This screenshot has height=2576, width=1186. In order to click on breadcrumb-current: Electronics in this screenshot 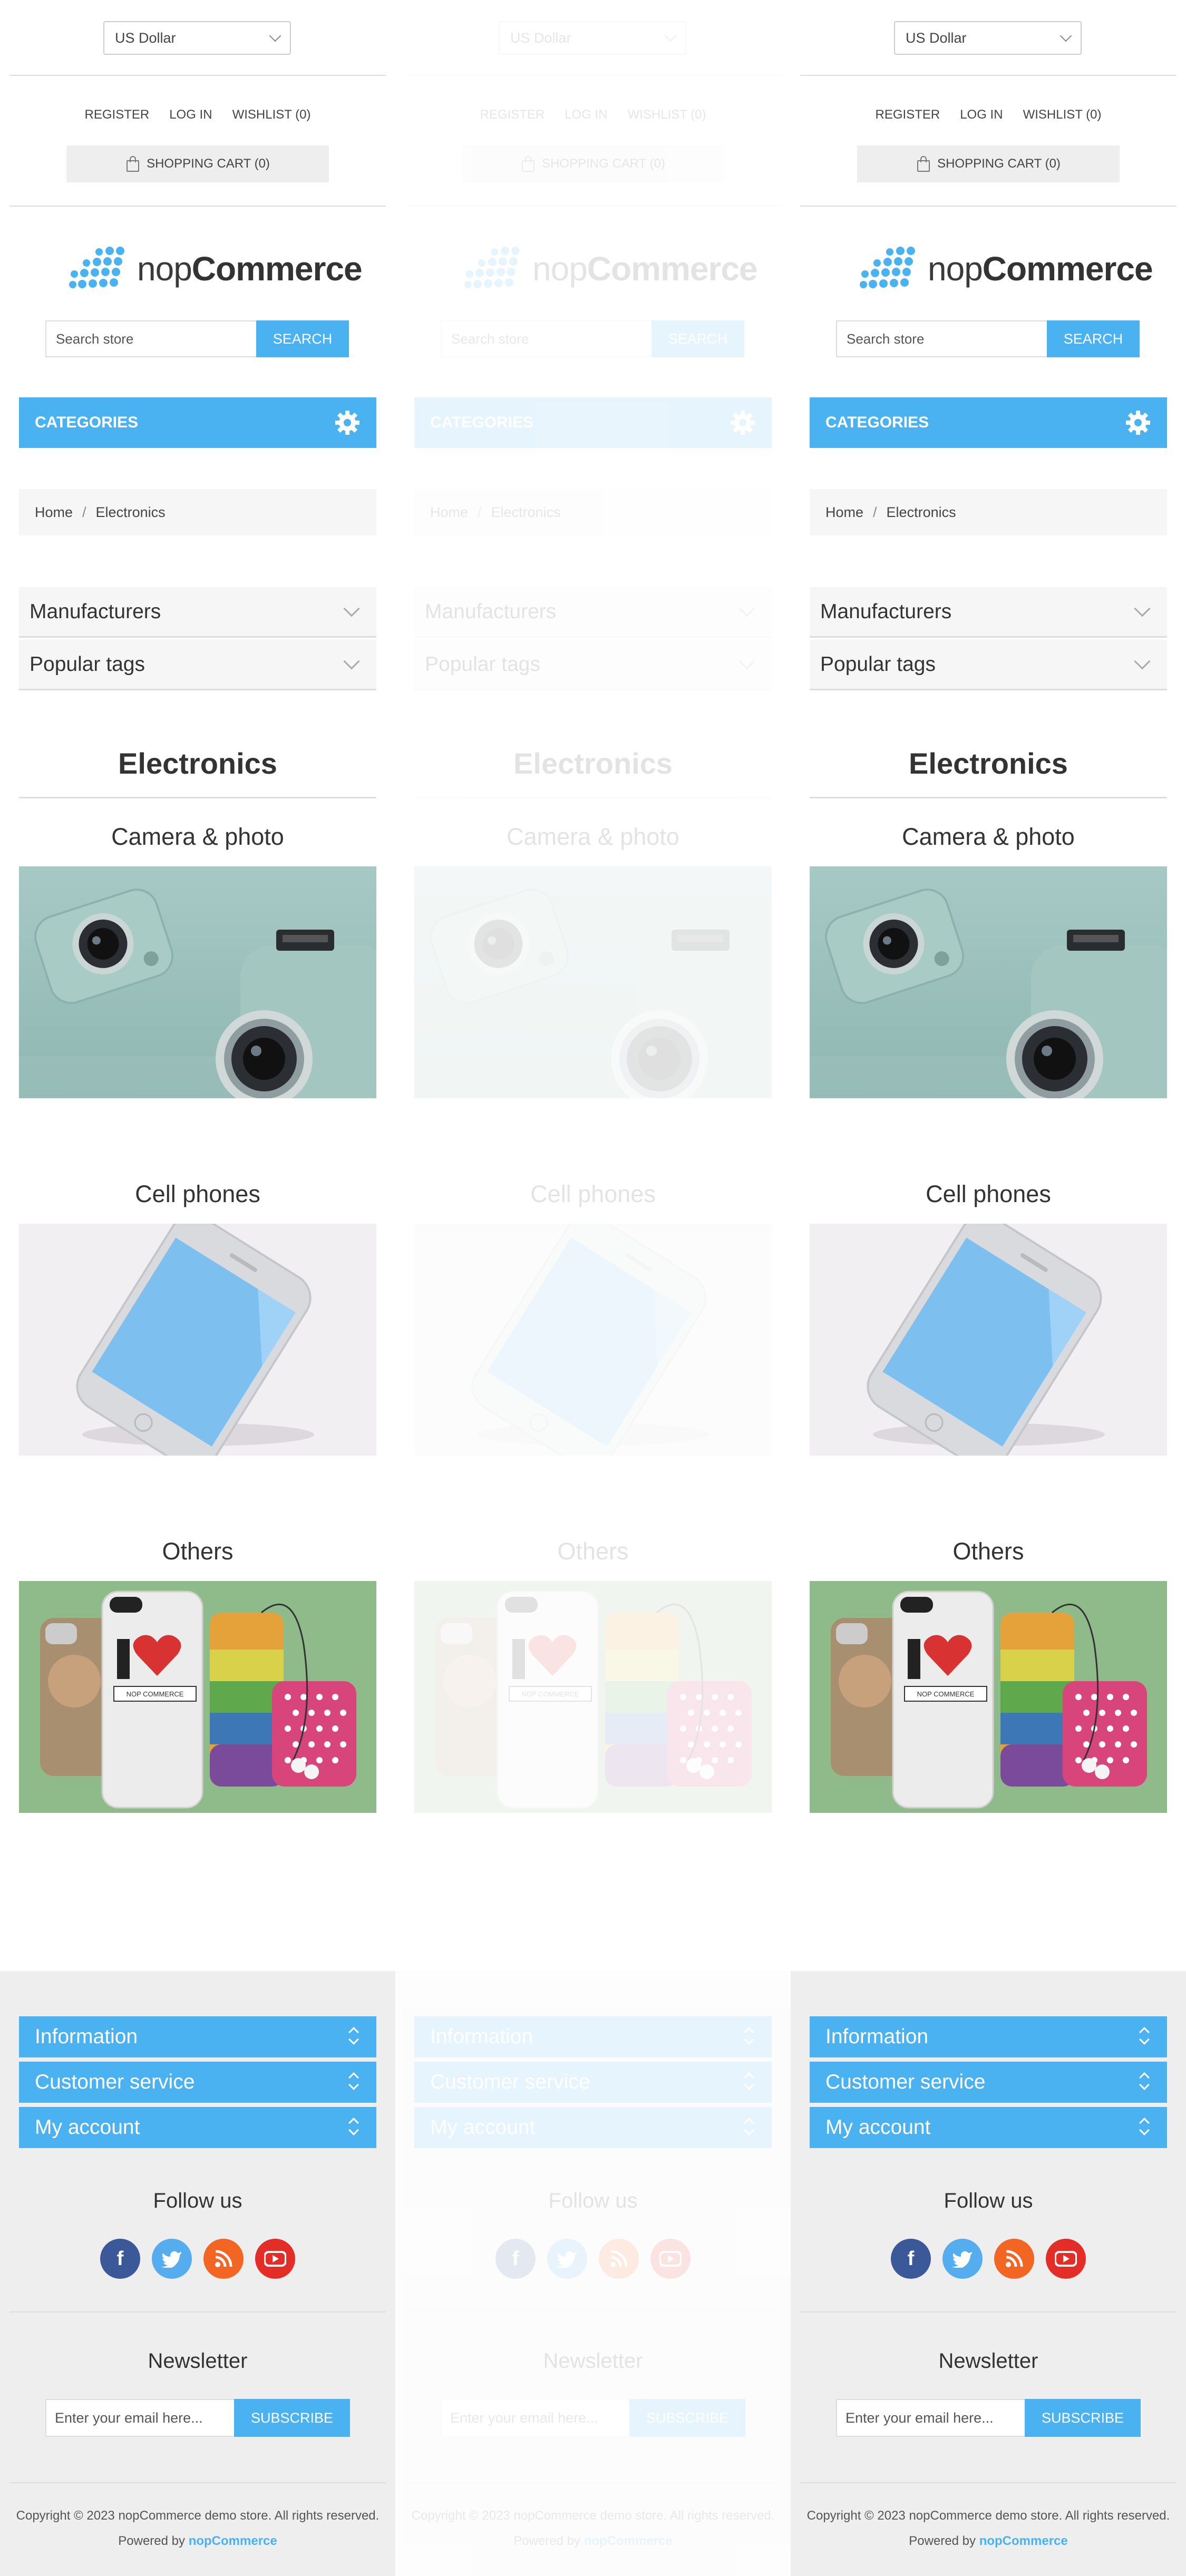, I will do `click(130, 512)`.